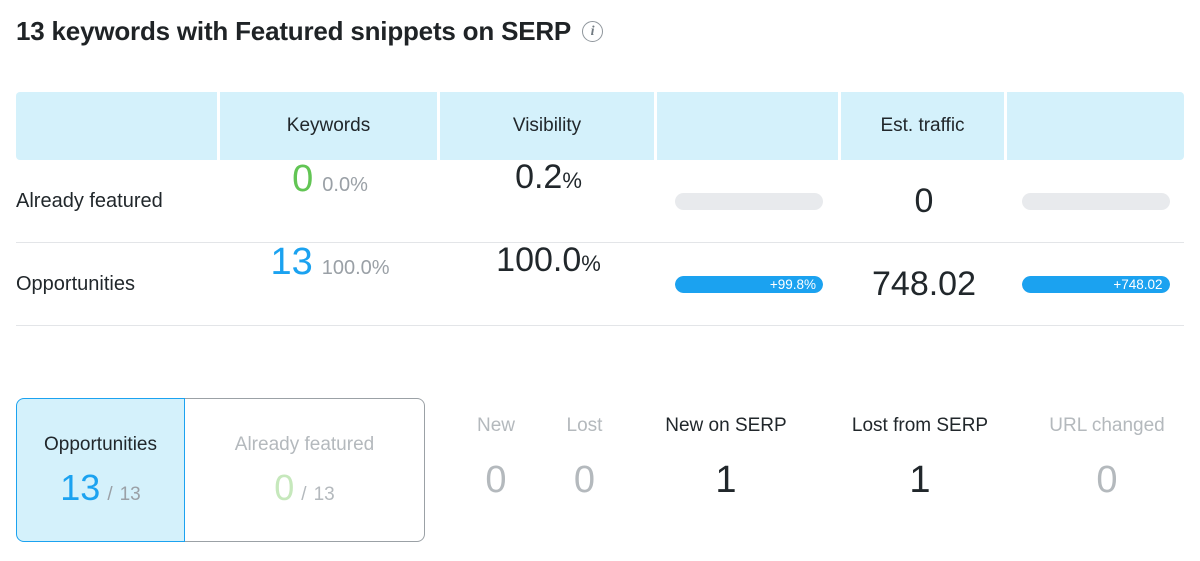 This screenshot has width=1200, height=561. Describe the element at coordinates (920, 457) in the screenshot. I see `stat-lost-from-serp: Lost from SERP 1` at that location.